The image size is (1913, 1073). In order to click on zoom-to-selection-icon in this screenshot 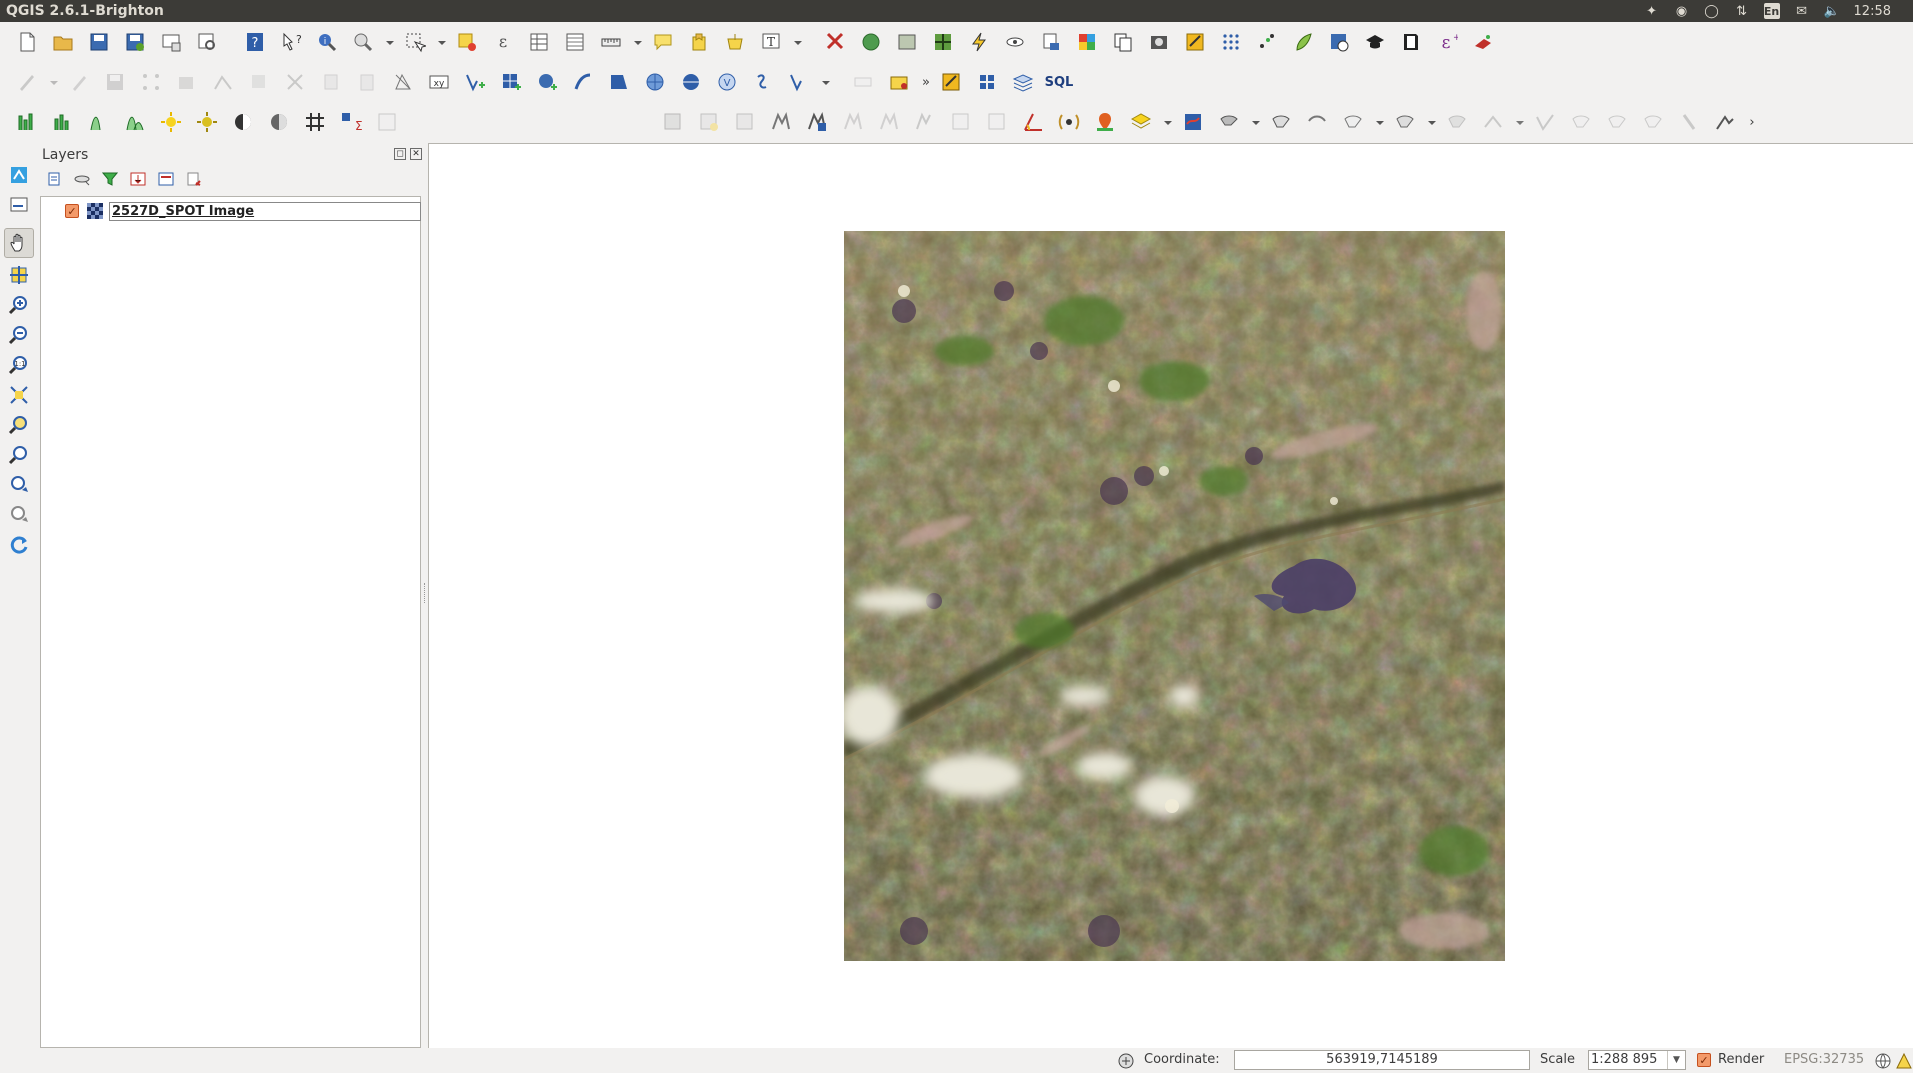, I will do `click(19, 425)`.